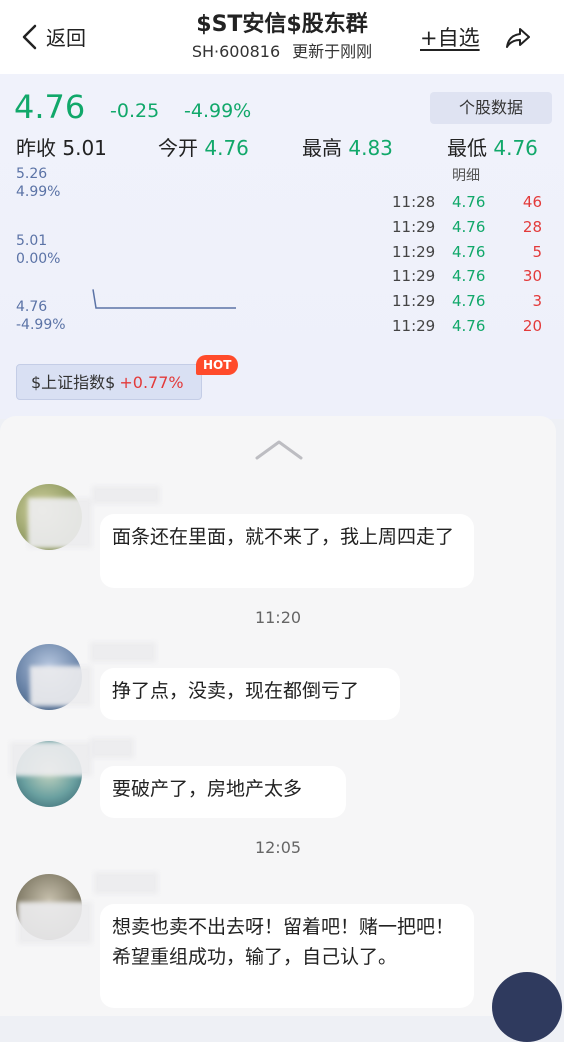 This screenshot has width=564, height=1042. I want to click on prev-close: 昨收 5.01, so click(61, 146).